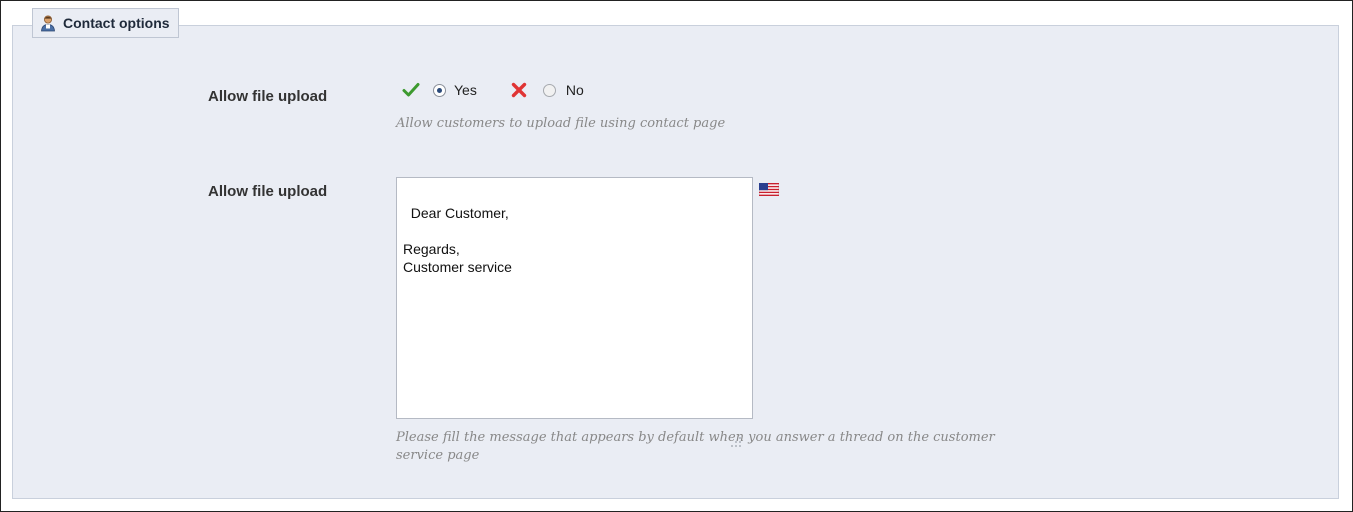  What do you see at coordinates (268, 96) in the screenshot?
I see `file-upload-label: Allow file upload` at bounding box center [268, 96].